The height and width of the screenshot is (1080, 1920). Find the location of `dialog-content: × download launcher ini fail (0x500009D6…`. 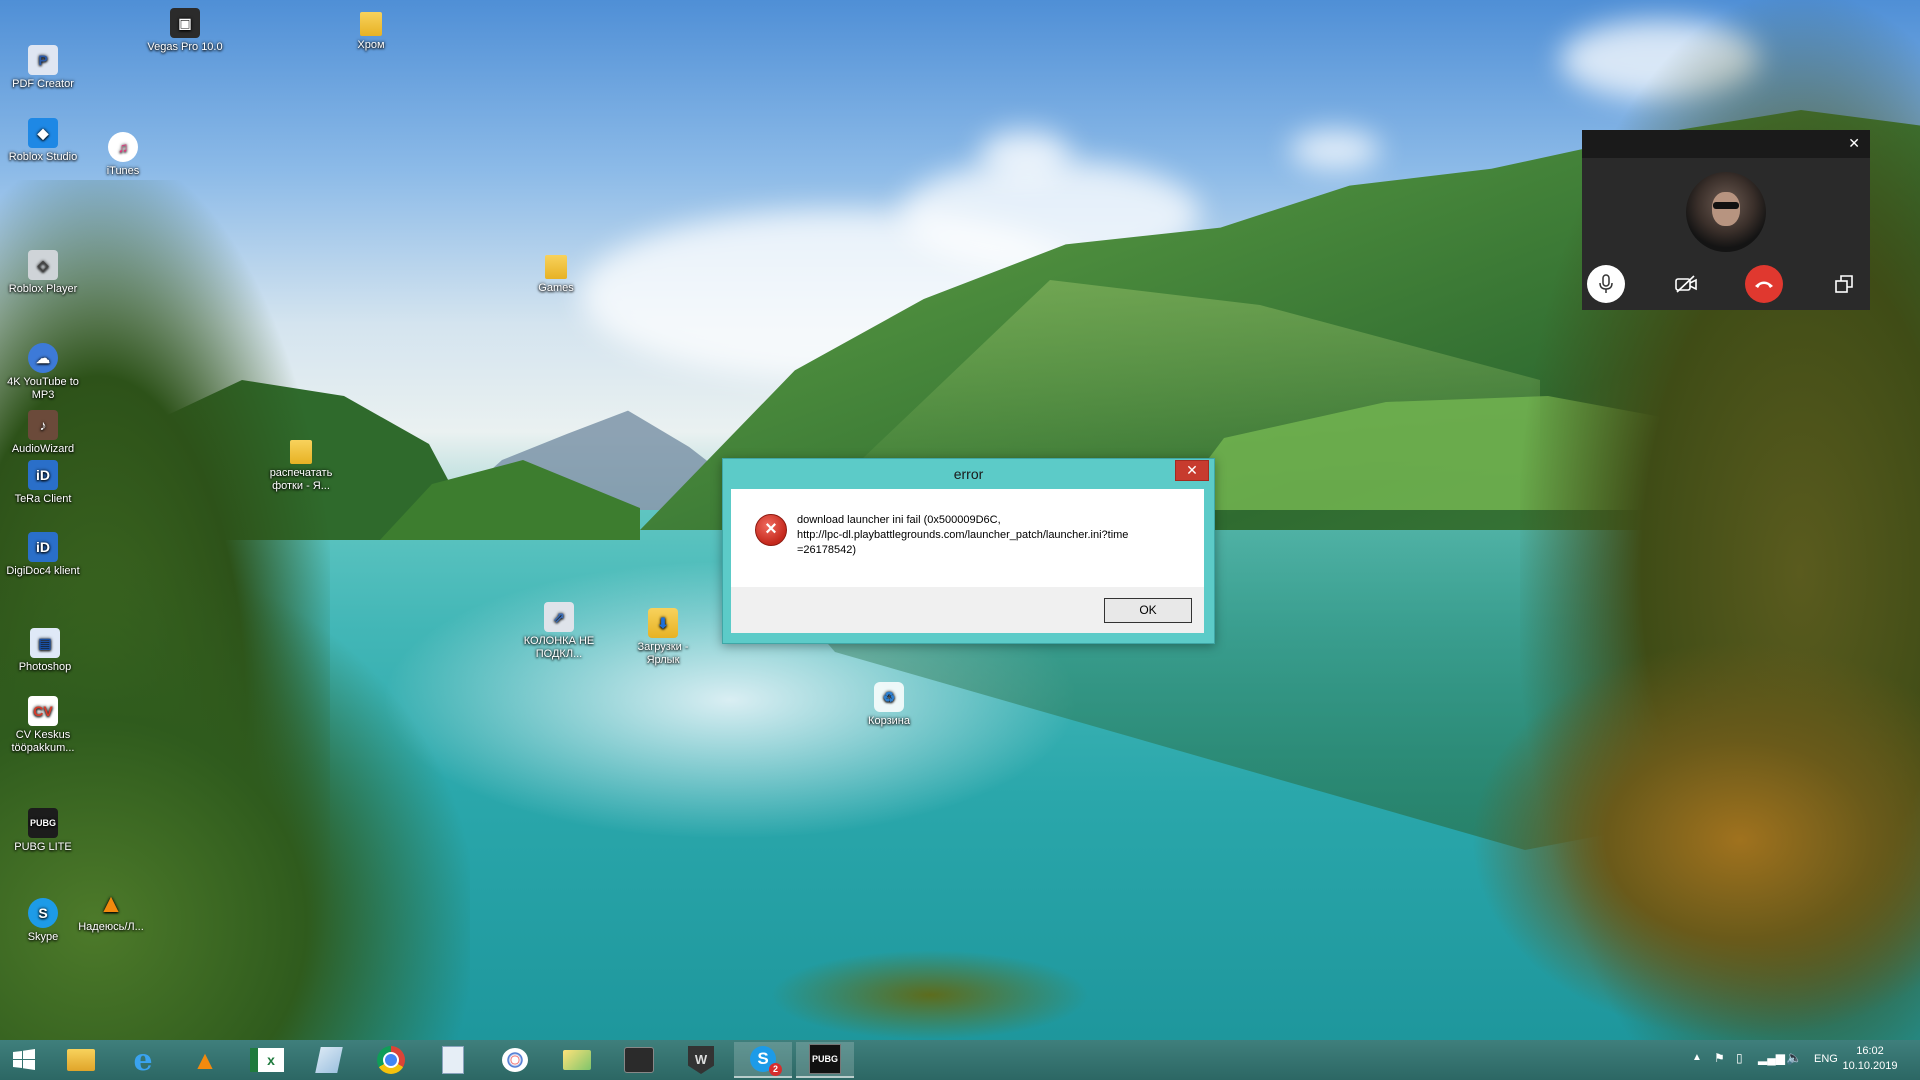

dialog-content: × download launcher ini fail (0x500009D6… is located at coordinates (967, 538).